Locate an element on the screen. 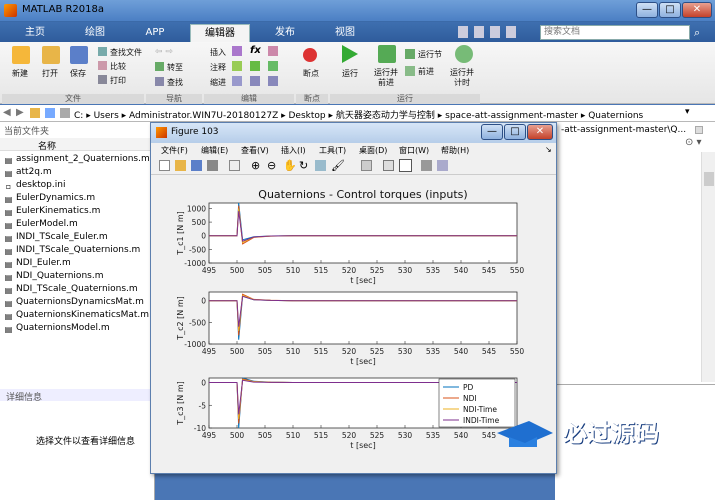  new-figure-icon is located at coordinates (164, 165).